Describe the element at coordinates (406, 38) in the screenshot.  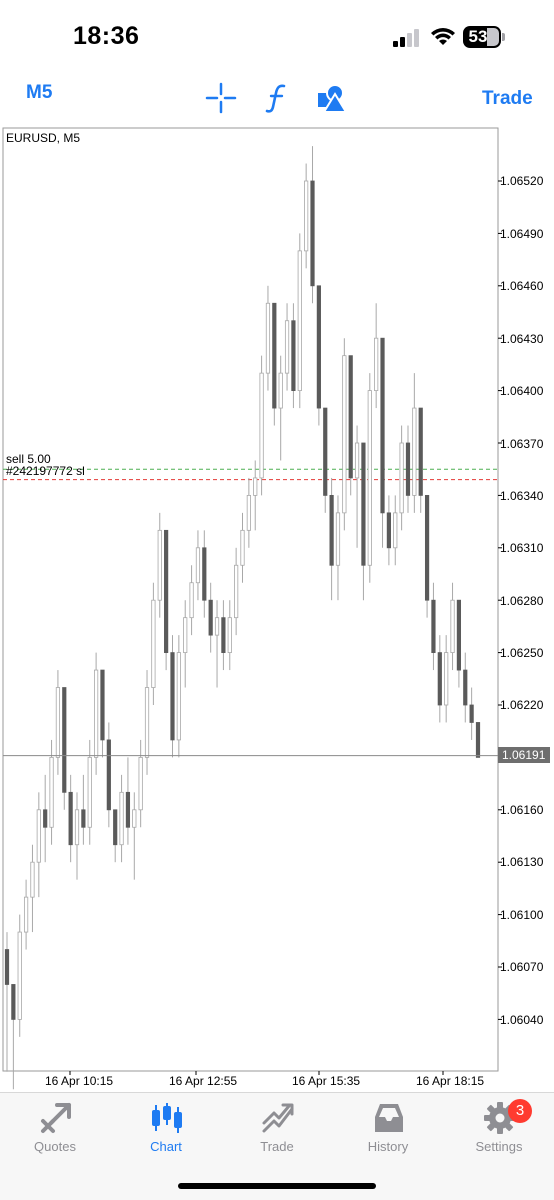
I see `signal-icon` at that location.